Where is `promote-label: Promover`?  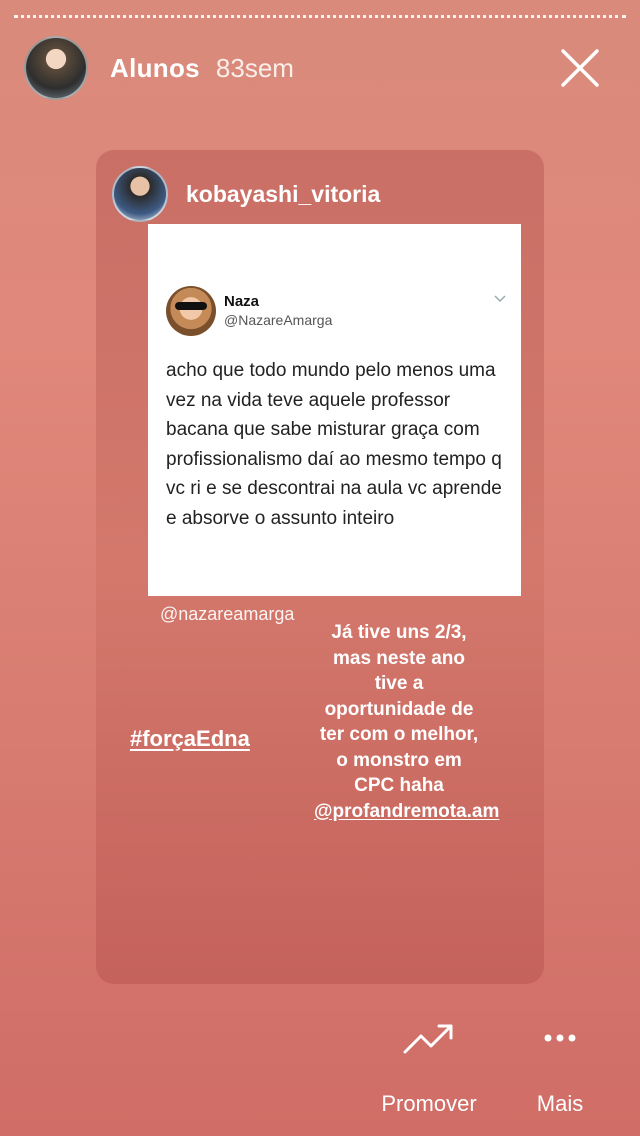
promote-label: Promover is located at coordinates (429, 1103).